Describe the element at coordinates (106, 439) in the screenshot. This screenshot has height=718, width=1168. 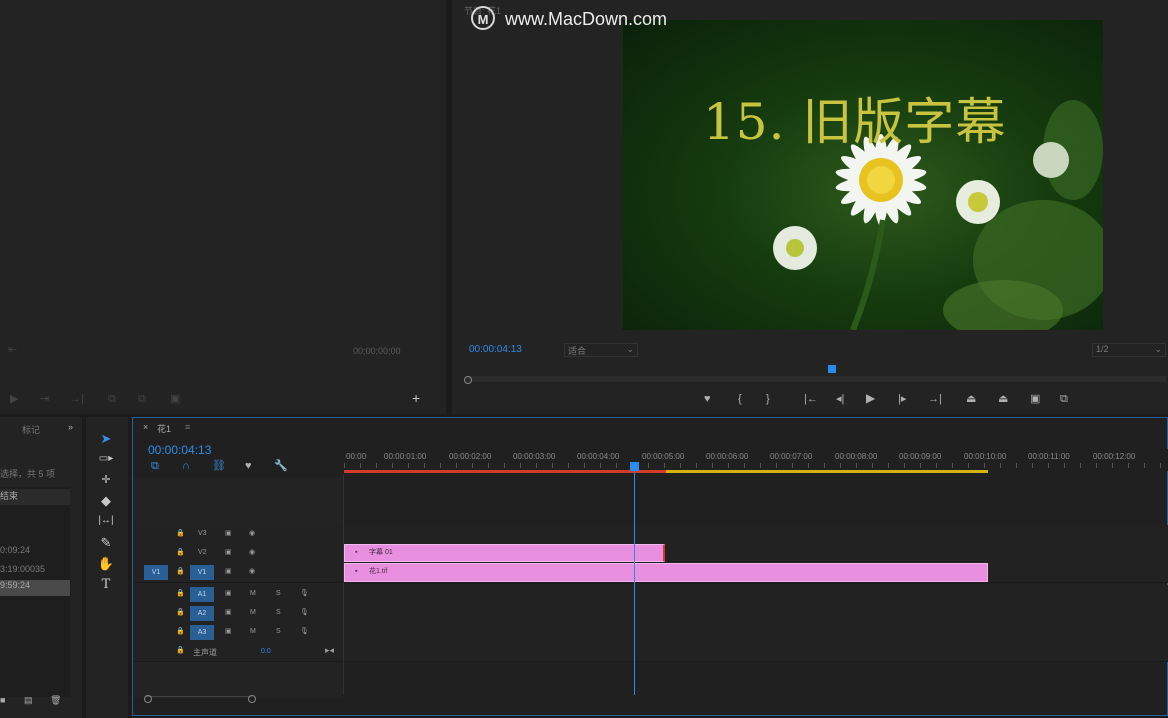
I see `selection-tool-icon: ➤` at that location.